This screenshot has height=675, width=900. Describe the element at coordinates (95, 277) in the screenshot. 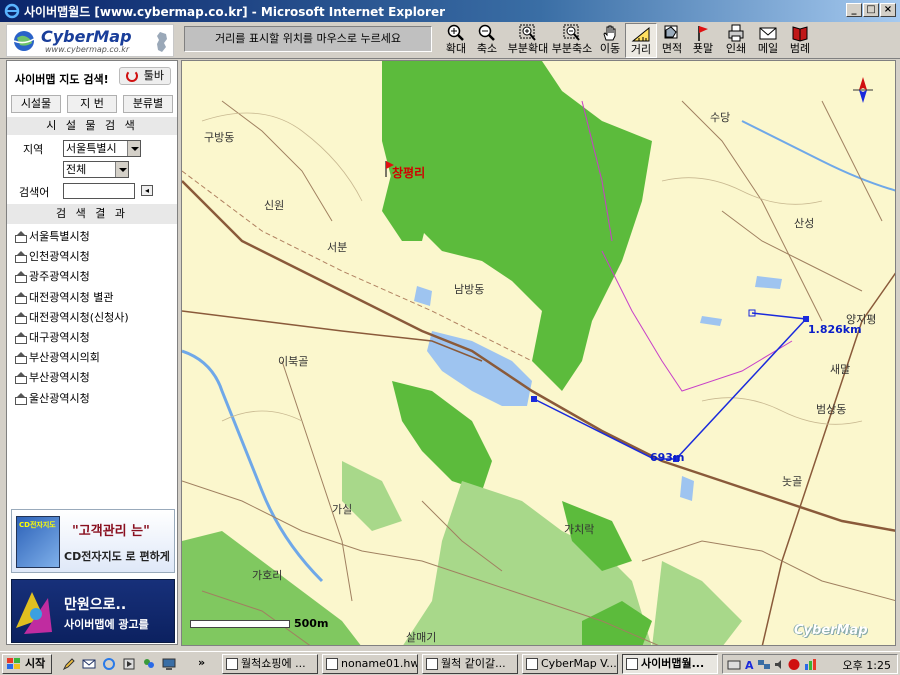

I see `result-item: 광주광역시청` at that location.